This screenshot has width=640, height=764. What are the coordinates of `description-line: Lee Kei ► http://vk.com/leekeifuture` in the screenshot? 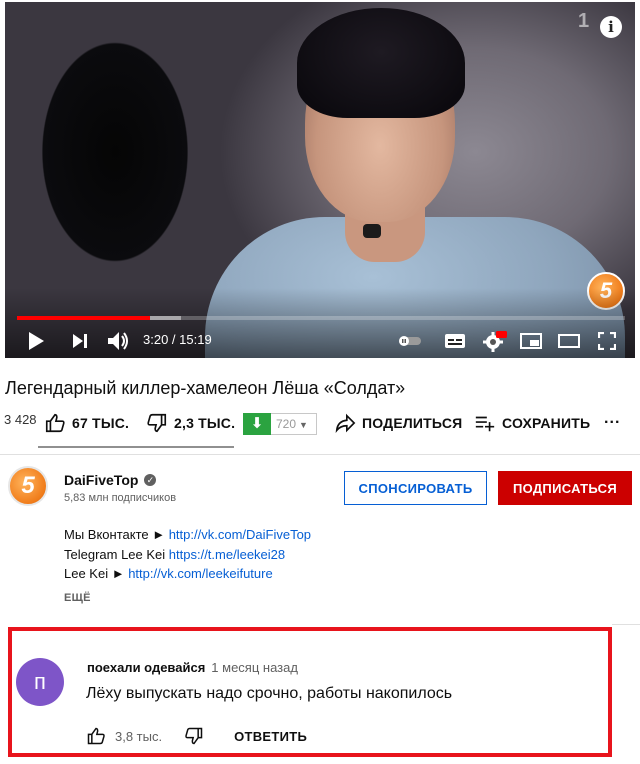 It's located at (187, 574).